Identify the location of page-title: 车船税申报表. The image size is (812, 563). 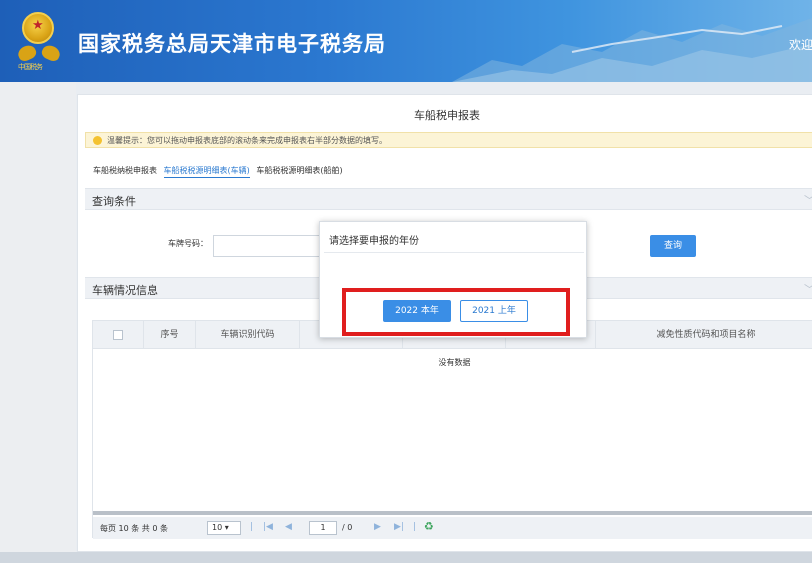
(447, 115).